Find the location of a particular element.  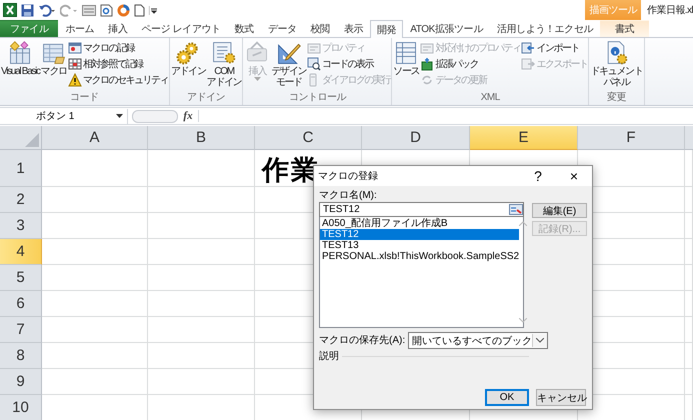

name-box: ボタン 1 is located at coordinates (64, 116).